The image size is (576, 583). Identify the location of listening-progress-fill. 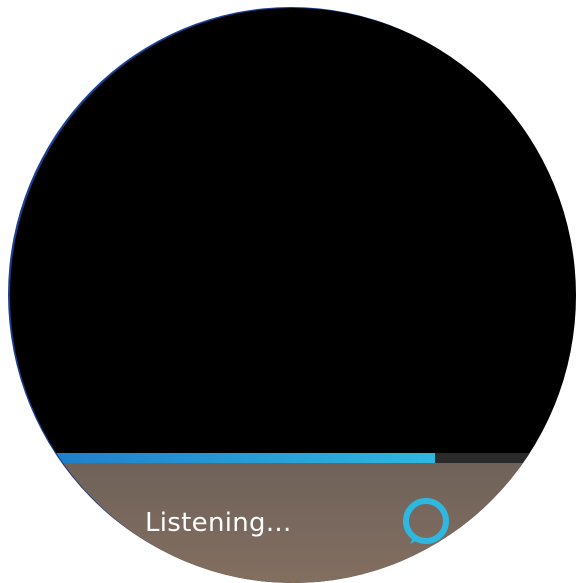
(222, 458).